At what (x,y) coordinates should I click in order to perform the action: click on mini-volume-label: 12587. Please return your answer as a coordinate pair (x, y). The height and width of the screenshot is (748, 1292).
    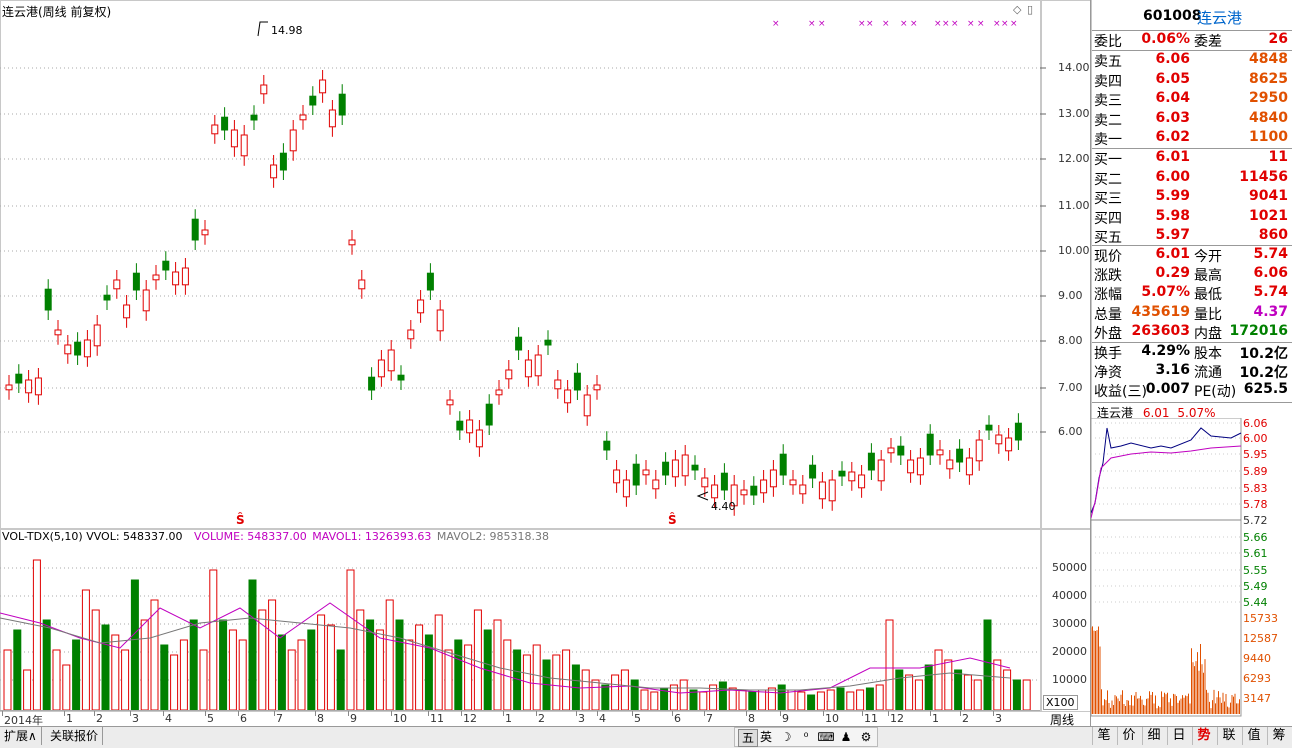
    Looking at the image, I should click on (1260, 638).